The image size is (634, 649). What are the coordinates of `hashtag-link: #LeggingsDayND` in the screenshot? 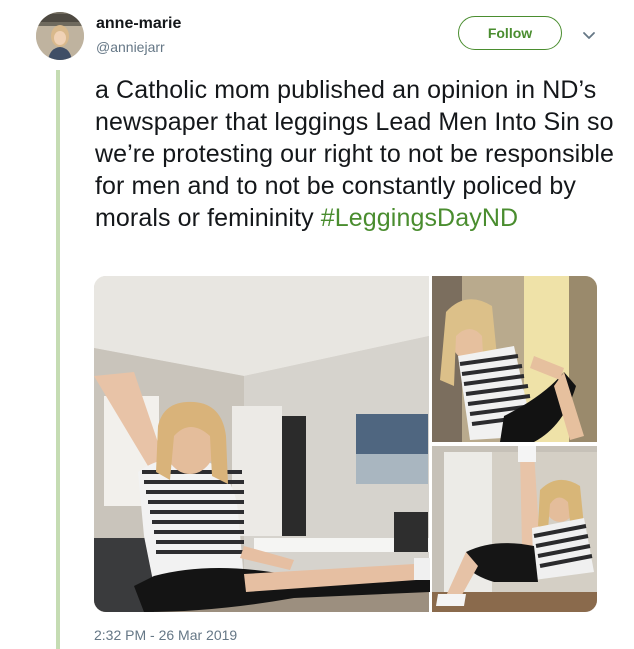 It's located at (419, 218).